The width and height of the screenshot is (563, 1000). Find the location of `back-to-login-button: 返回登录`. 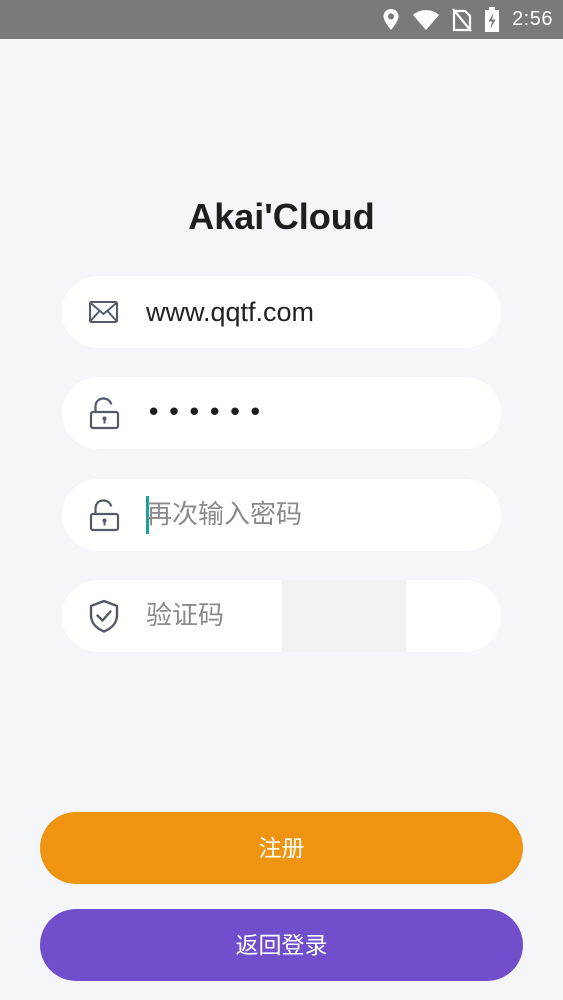

back-to-login-button: 返回登录 is located at coordinates (281, 945).